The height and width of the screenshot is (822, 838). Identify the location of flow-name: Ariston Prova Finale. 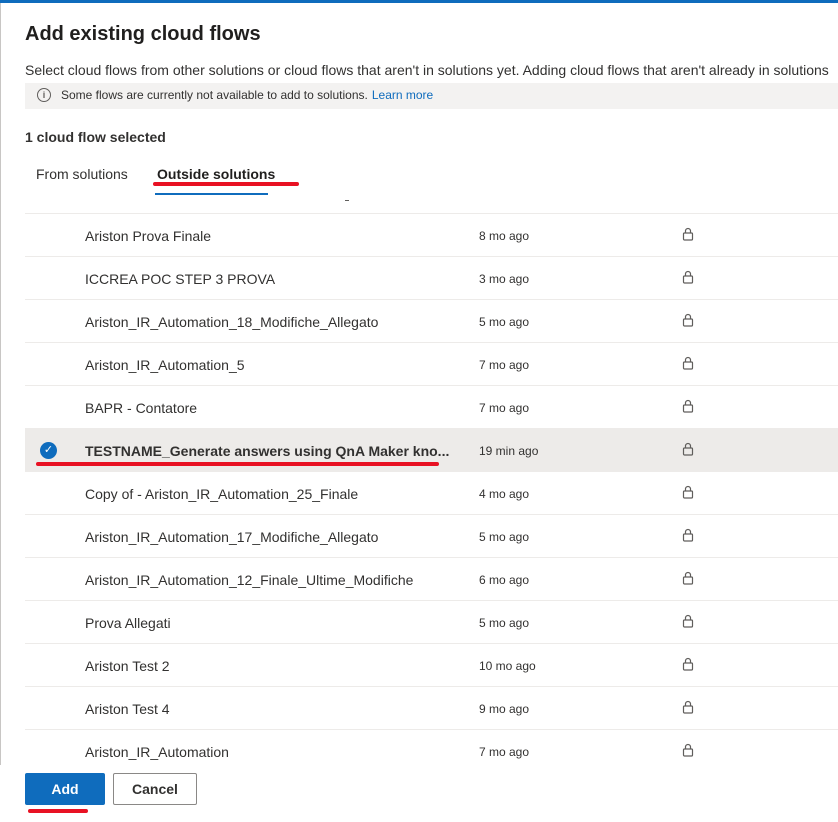
(148, 236).